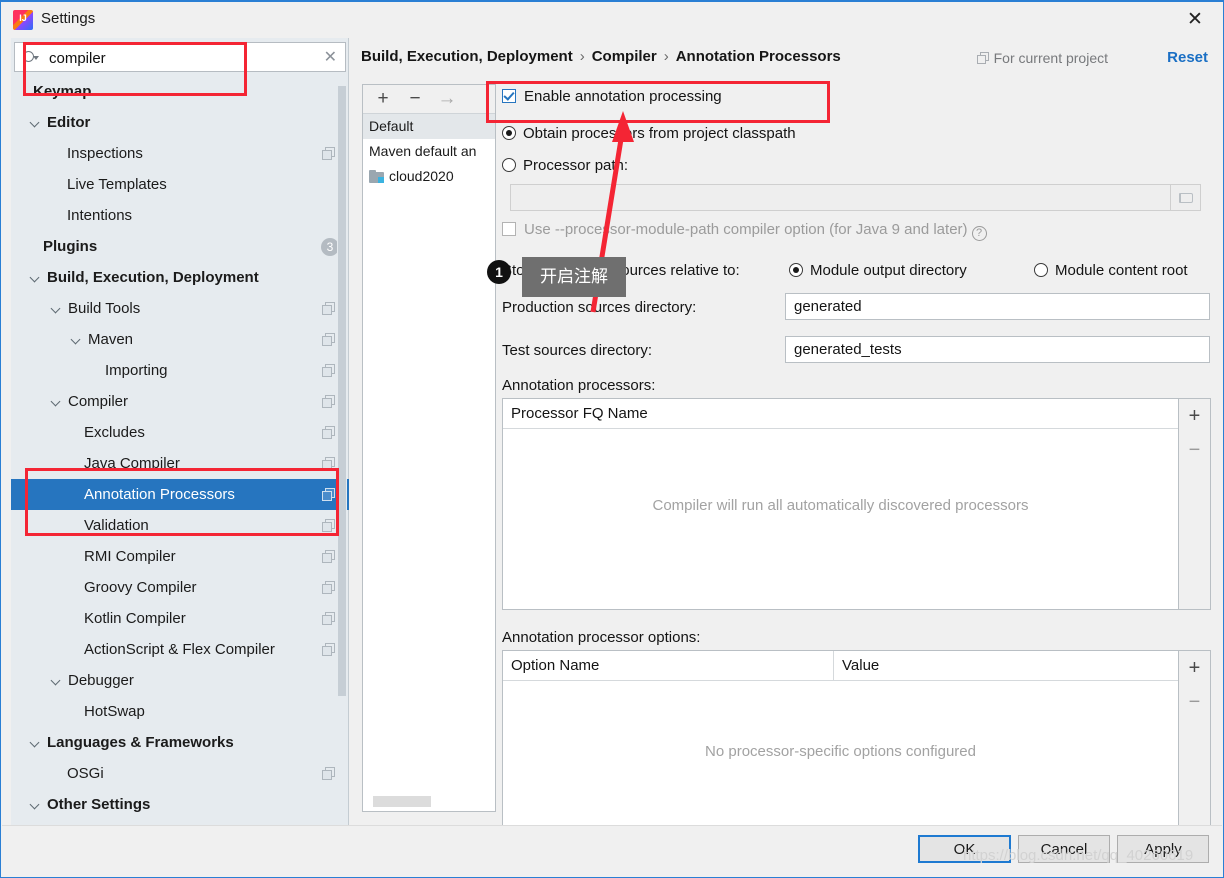 This screenshot has width=1224, height=878. I want to click on enable-annotation-processing-checkbox, so click(509, 96).